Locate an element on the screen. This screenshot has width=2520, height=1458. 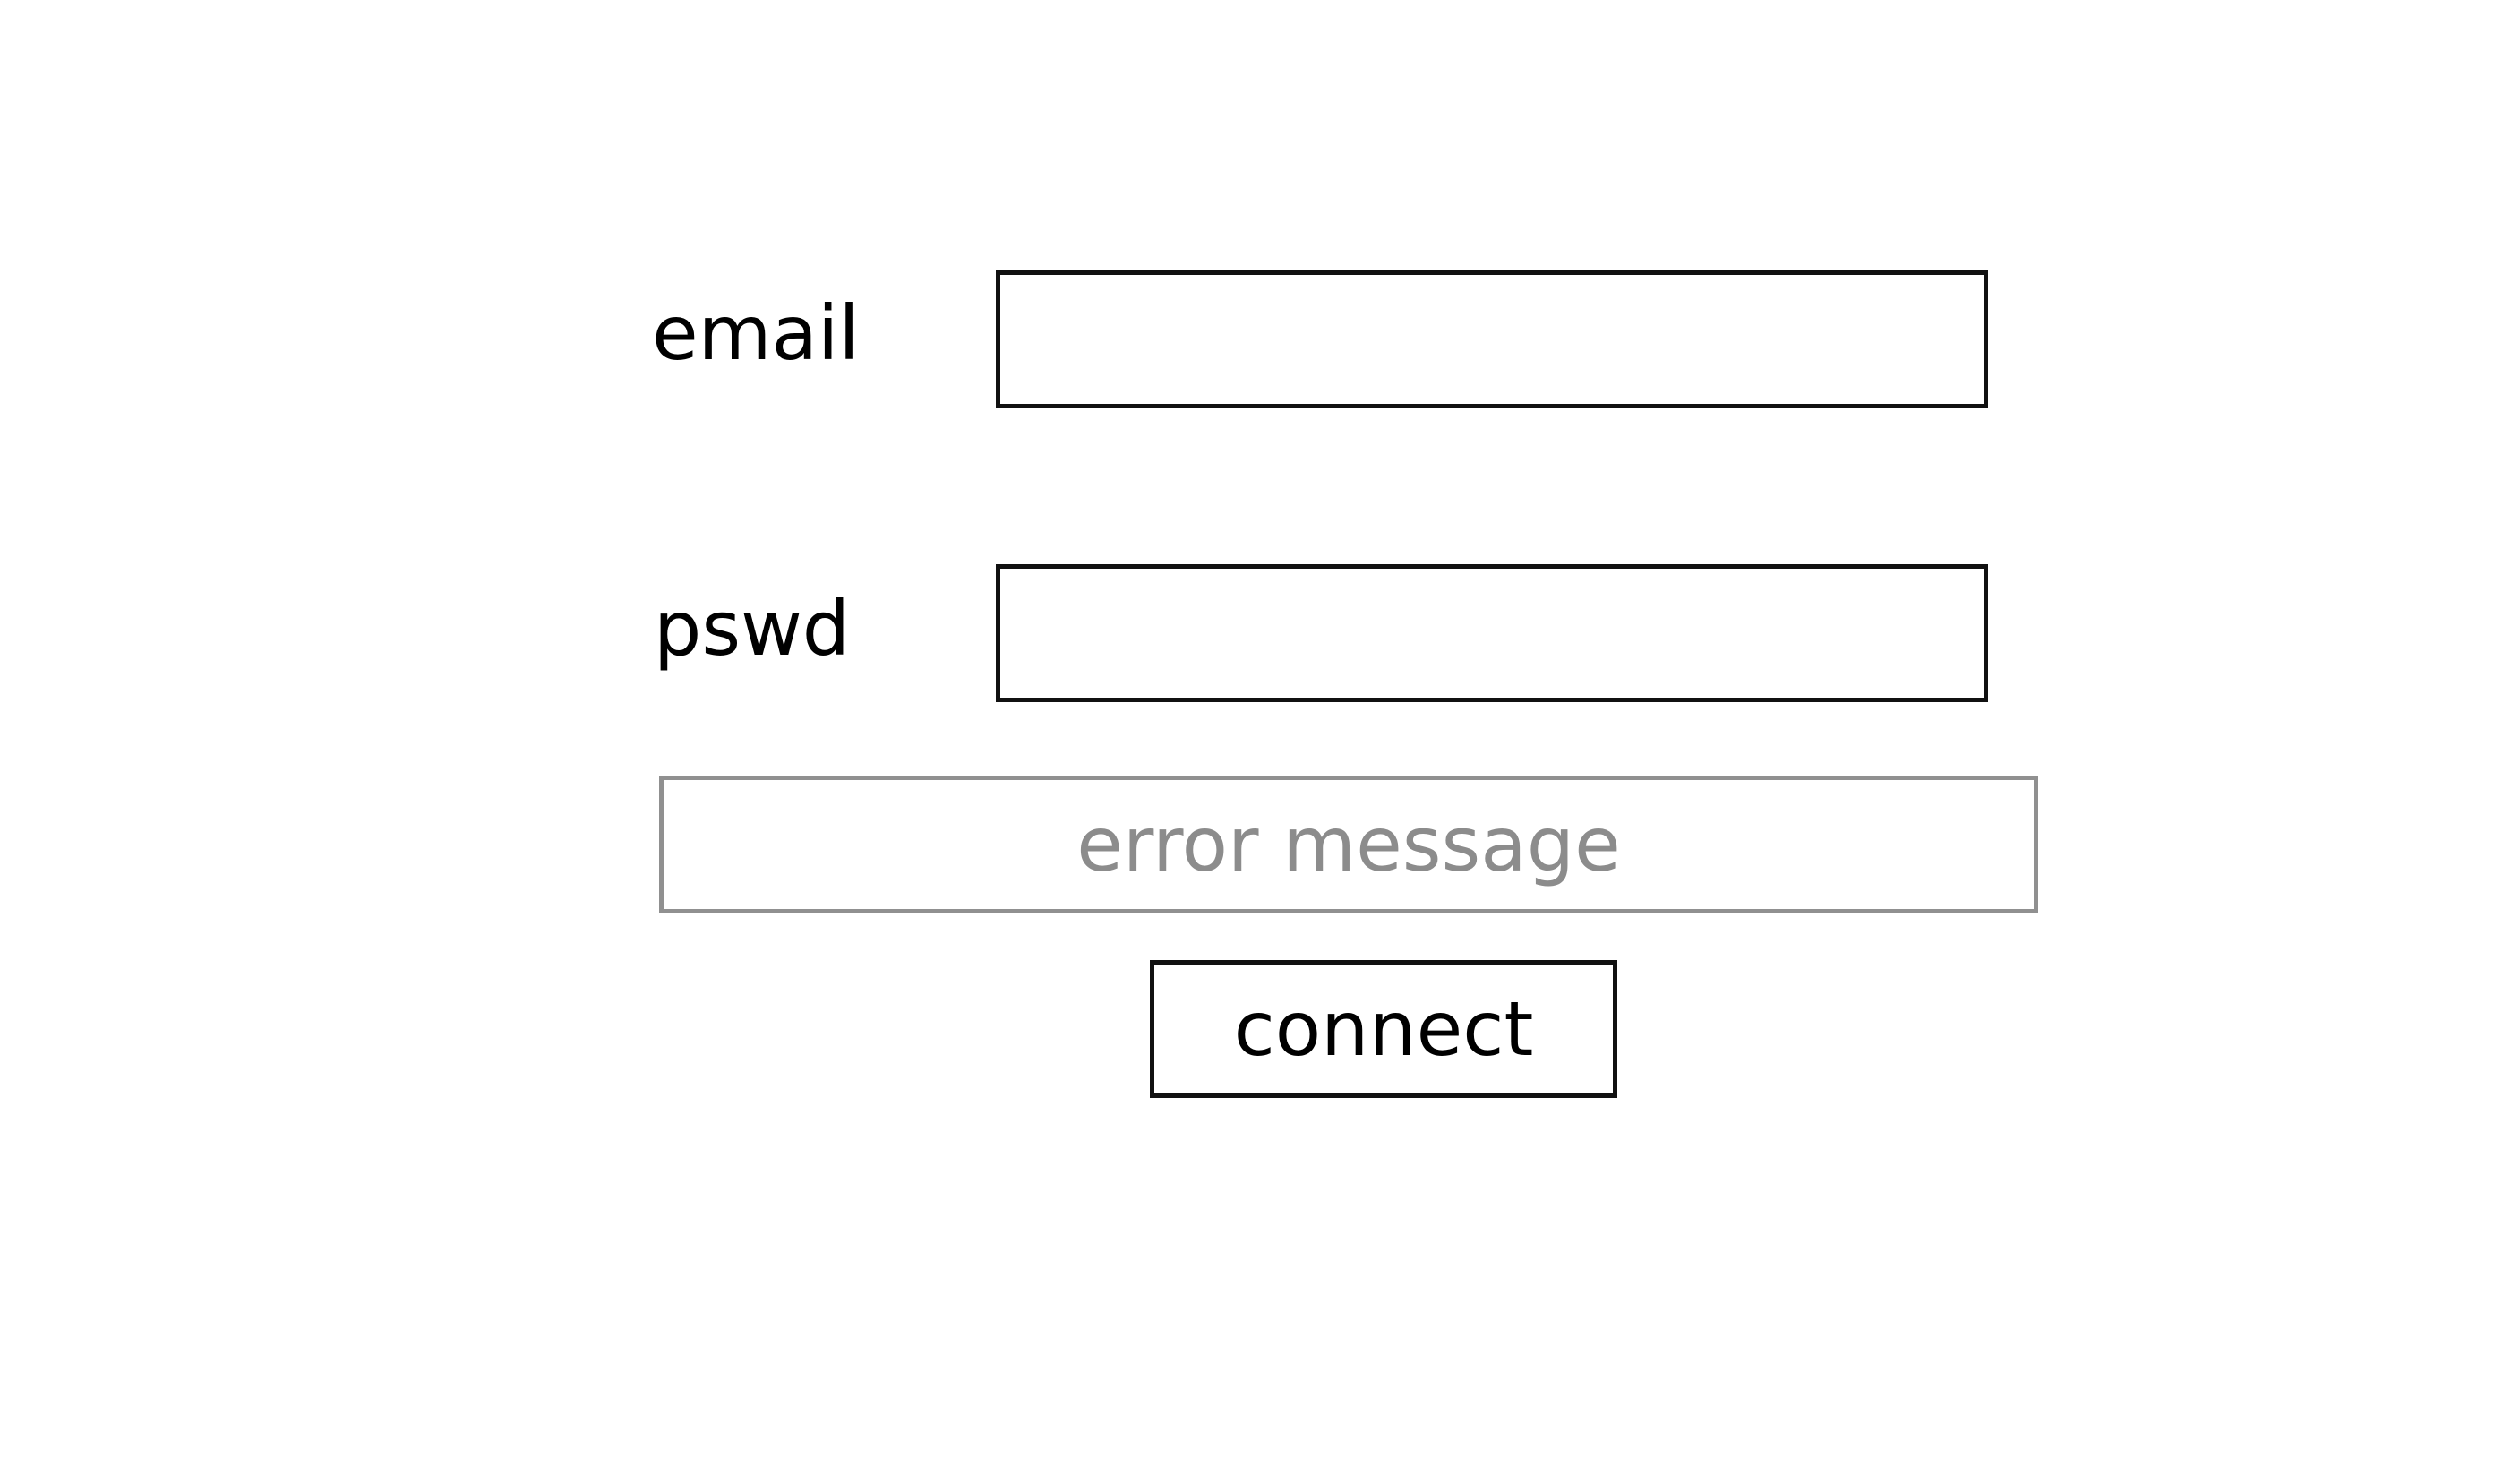
email-field is located at coordinates (1492, 339).